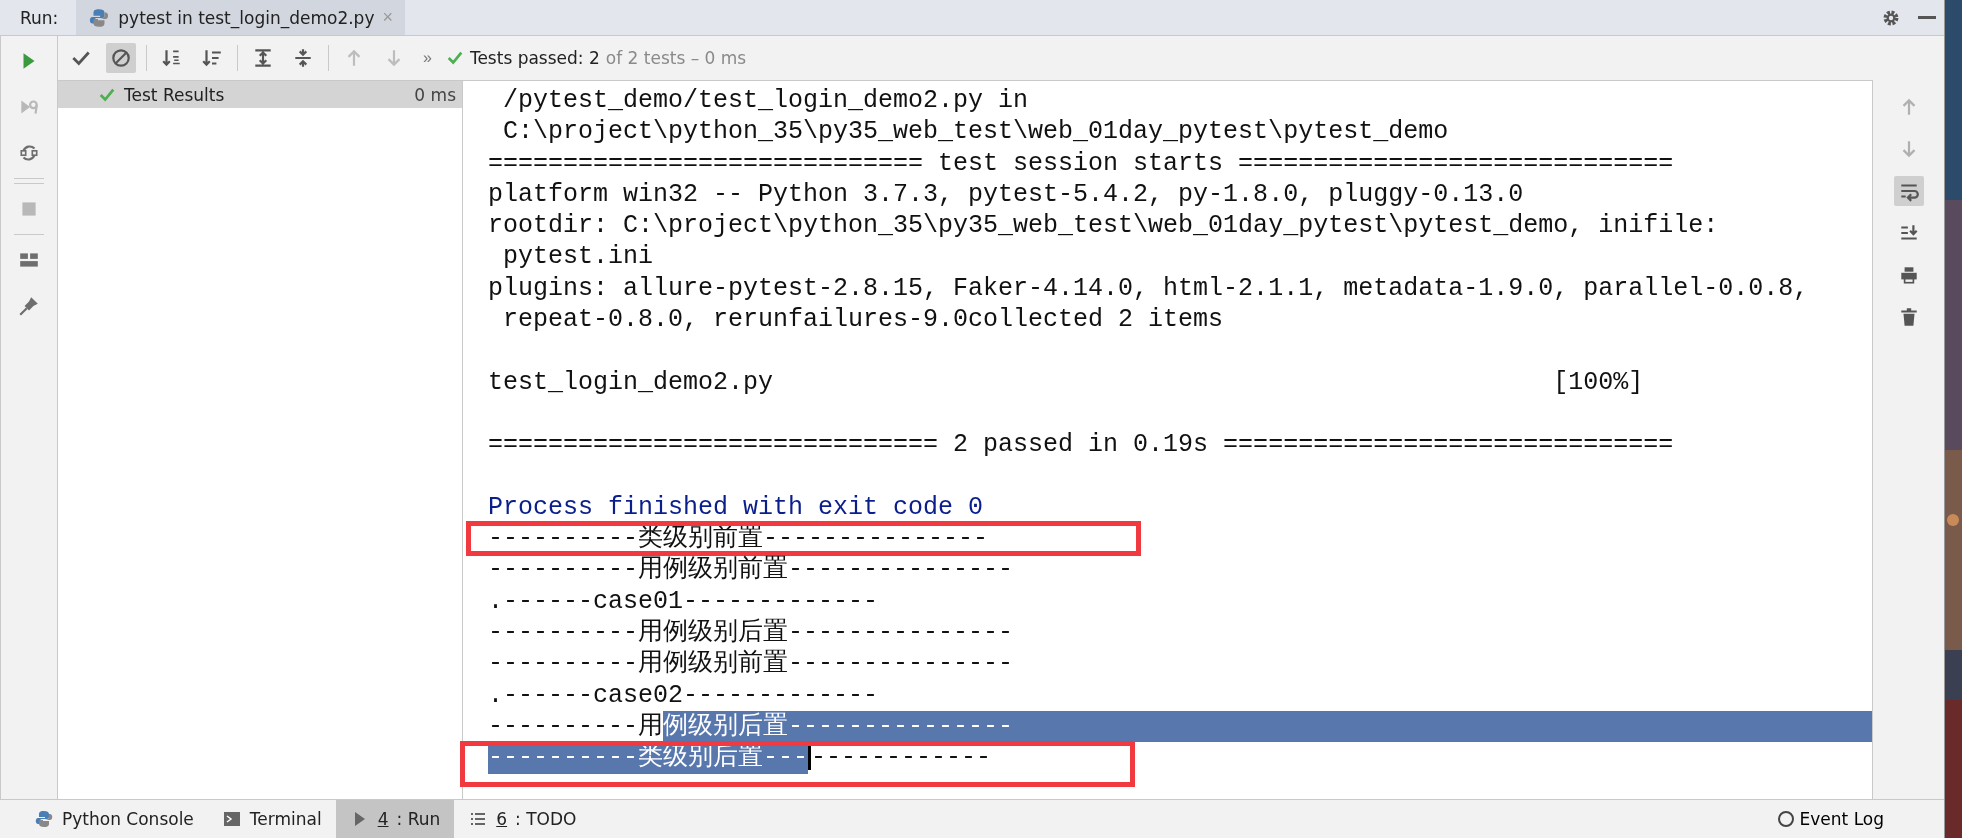 This screenshot has width=1962, height=838. I want to click on check-icon, so click(454, 58).